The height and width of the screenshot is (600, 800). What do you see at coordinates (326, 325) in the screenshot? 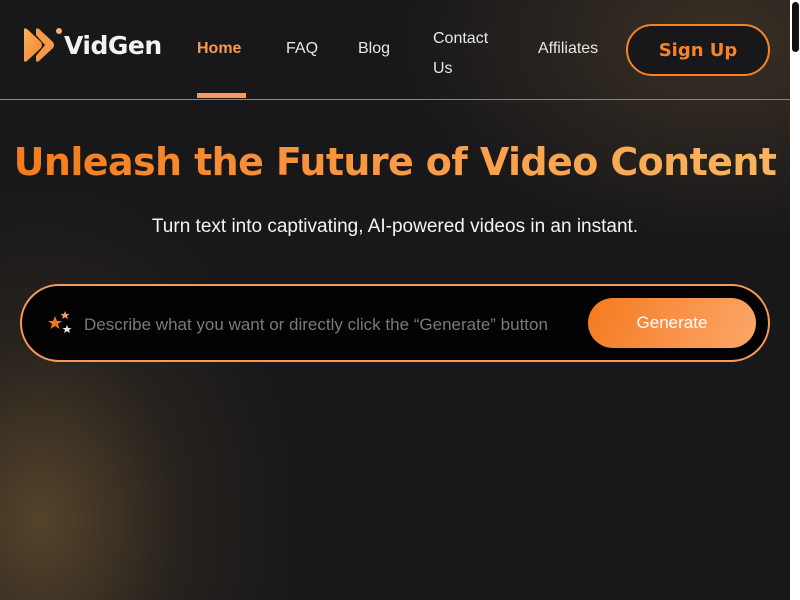
I see `prompt-input` at bounding box center [326, 325].